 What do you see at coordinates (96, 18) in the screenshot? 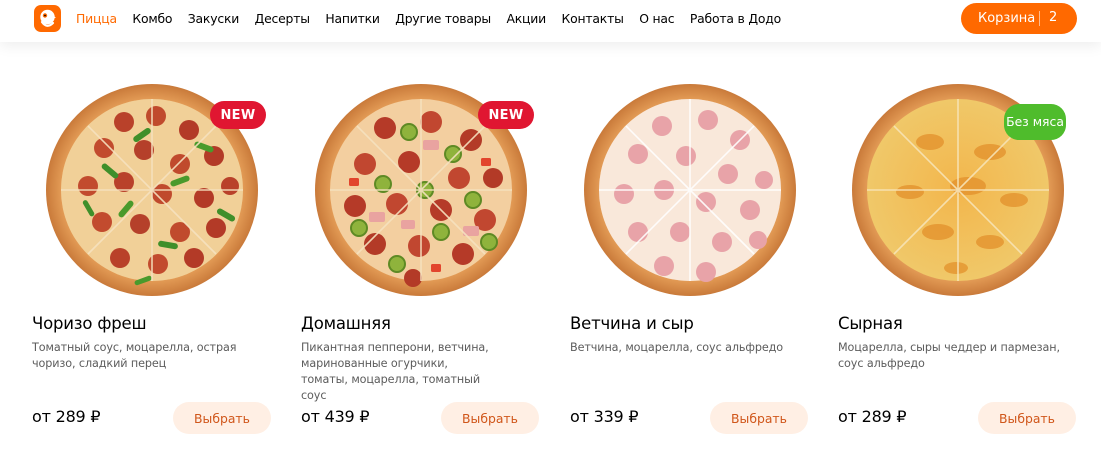
I see `nav-item-pizza: Пицца` at bounding box center [96, 18].